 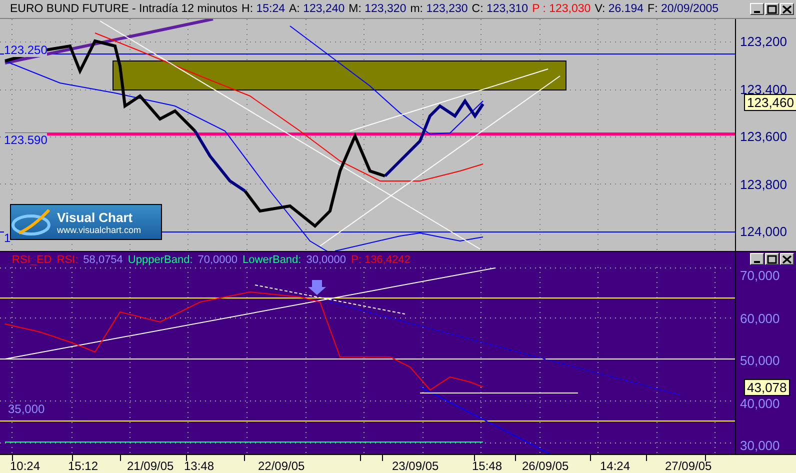 What do you see at coordinates (377, 9) in the screenshot?
I see `quote-field: M: 123,320` at bounding box center [377, 9].